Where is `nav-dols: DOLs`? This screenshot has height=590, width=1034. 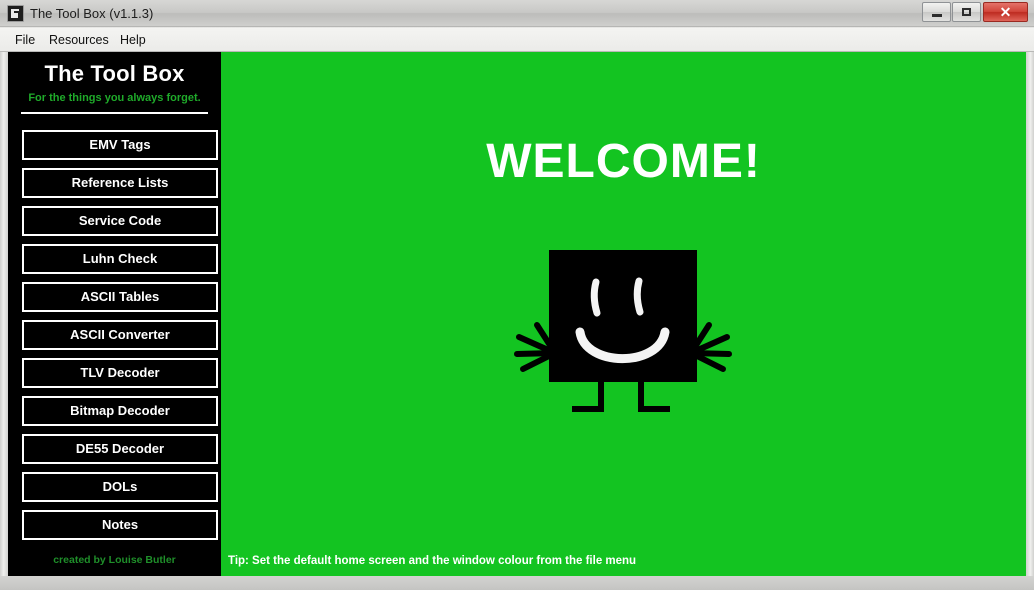
nav-dols: DOLs is located at coordinates (120, 487).